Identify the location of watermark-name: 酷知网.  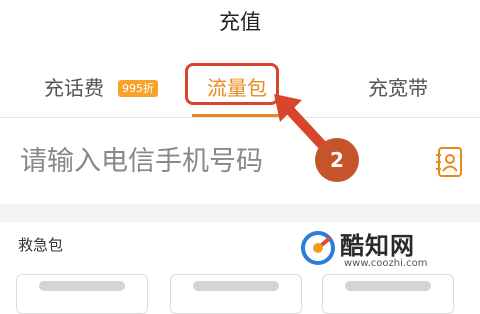
(377, 246).